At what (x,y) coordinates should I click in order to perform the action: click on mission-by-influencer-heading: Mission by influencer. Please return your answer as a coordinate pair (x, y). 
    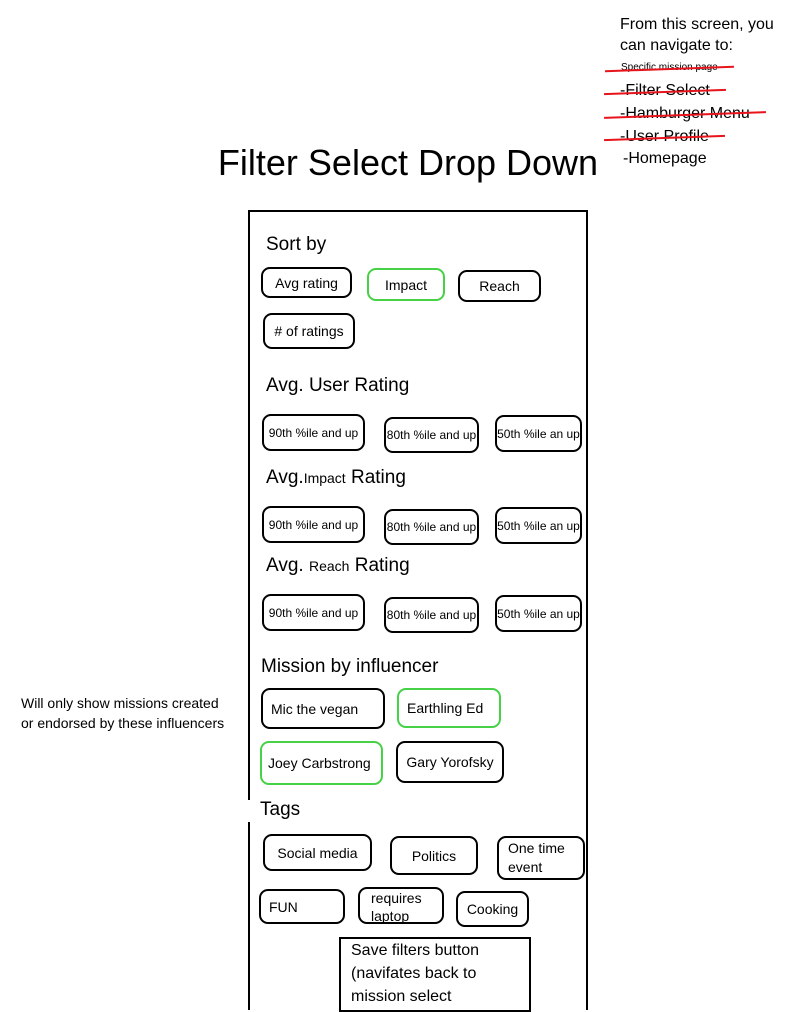
    Looking at the image, I should click on (350, 666).